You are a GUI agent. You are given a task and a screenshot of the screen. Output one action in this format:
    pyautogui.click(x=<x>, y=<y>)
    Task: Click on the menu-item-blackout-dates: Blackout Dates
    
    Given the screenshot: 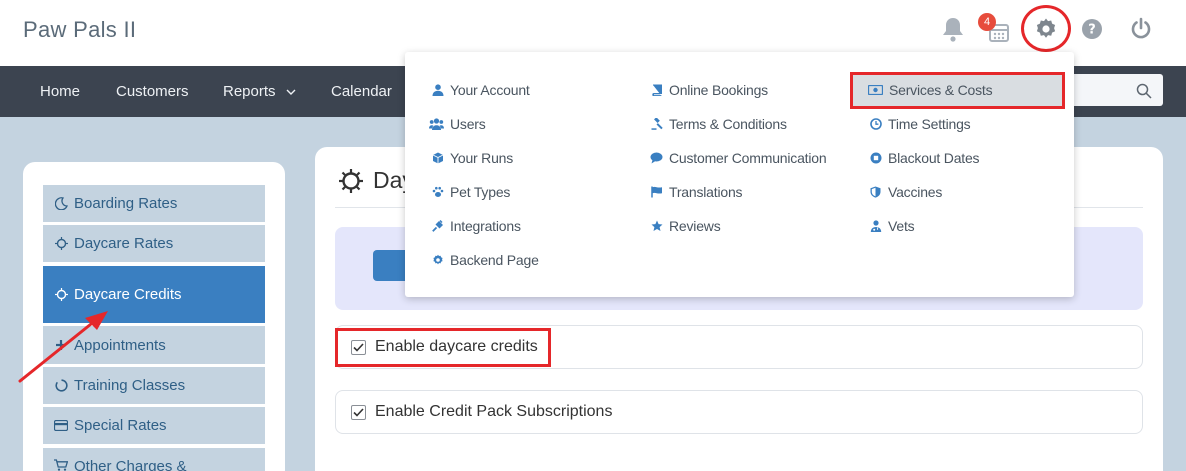 What is the action you would take?
    pyautogui.click(x=924, y=158)
    